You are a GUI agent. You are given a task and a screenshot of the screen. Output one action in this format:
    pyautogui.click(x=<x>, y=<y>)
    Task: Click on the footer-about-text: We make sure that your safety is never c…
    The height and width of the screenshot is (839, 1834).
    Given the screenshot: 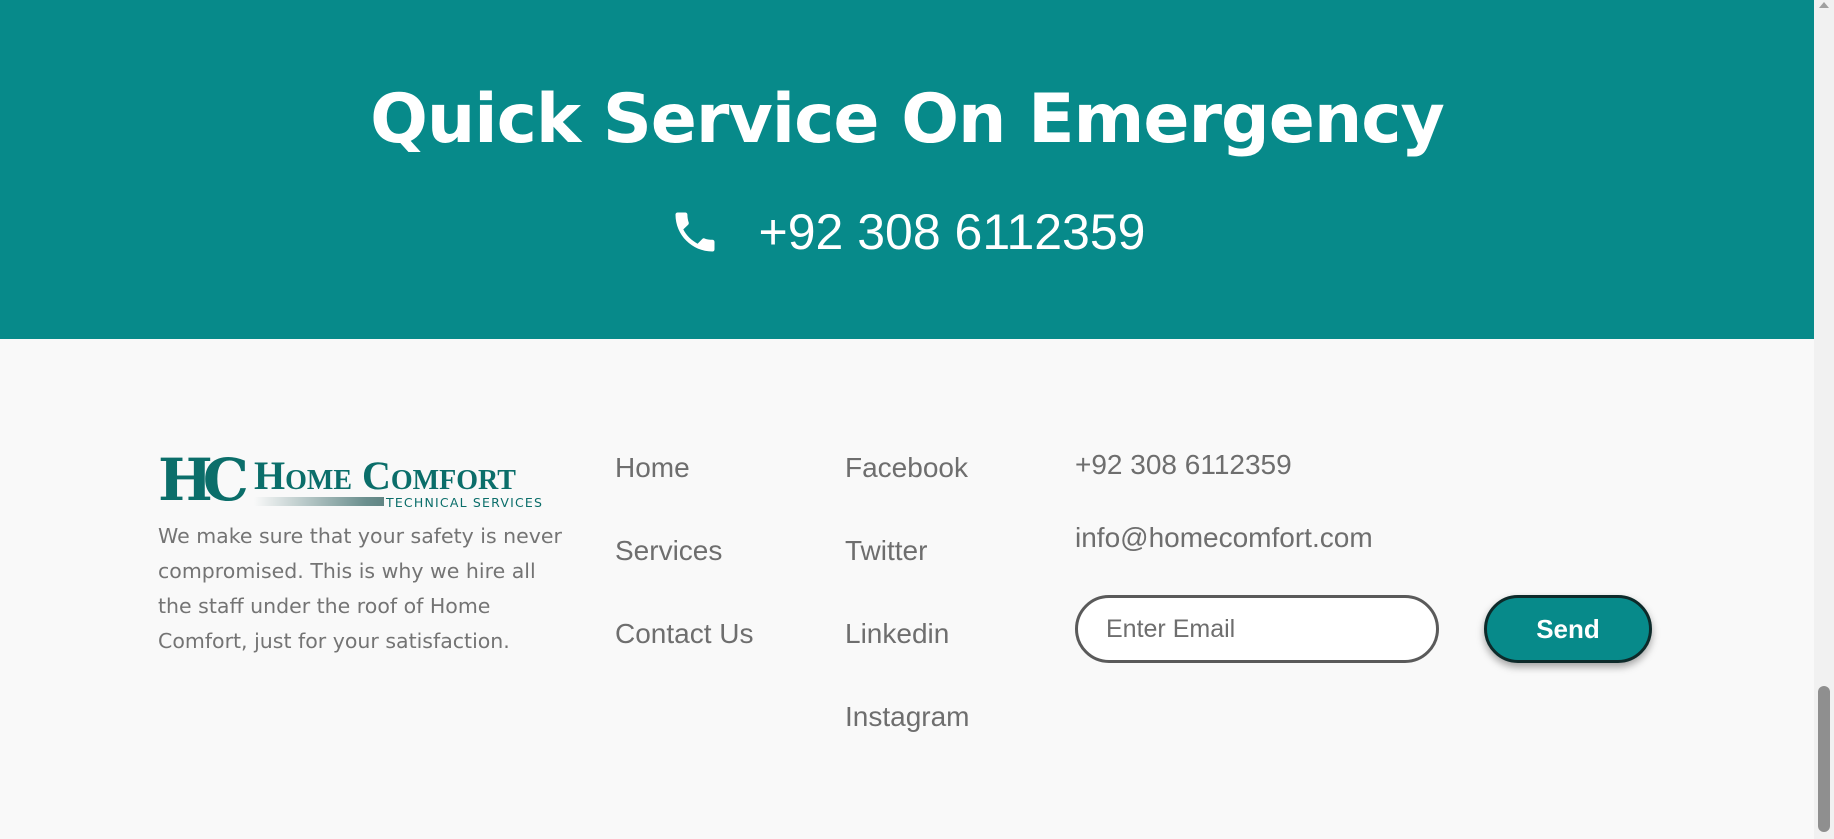 What is the action you would take?
    pyautogui.click(x=360, y=588)
    